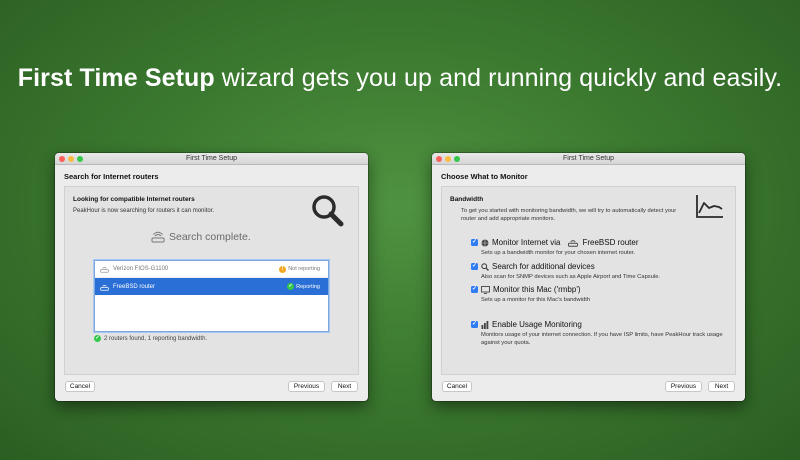  What do you see at coordinates (211, 269) in the screenshot?
I see `router-row: Verizon FIOS-G1100 ! Not reporting` at bounding box center [211, 269].